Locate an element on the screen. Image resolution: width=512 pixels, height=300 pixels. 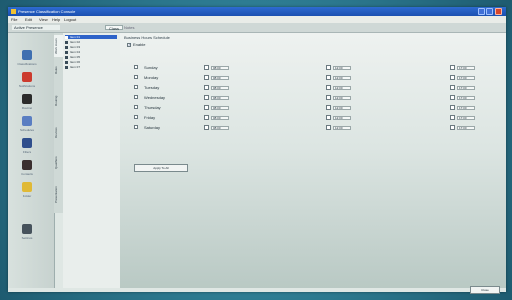
tree-item: Item 06 is located at coordinates (91, 62).